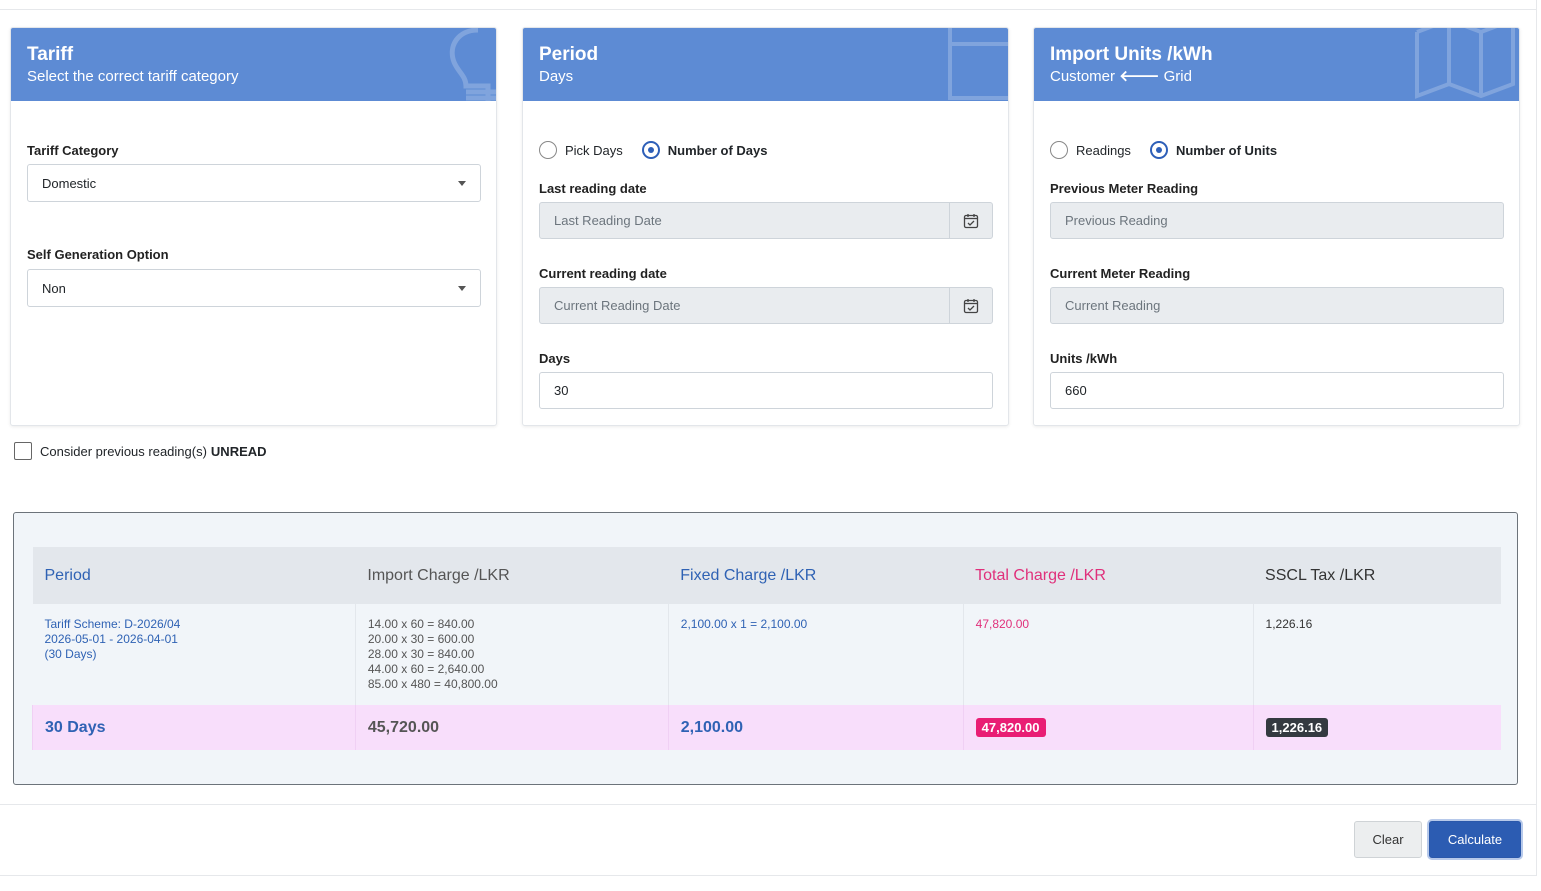 The height and width of the screenshot is (891, 1541). What do you see at coordinates (1120, 273) in the screenshot?
I see `current-meter-reading-label: Current Meter Reading` at bounding box center [1120, 273].